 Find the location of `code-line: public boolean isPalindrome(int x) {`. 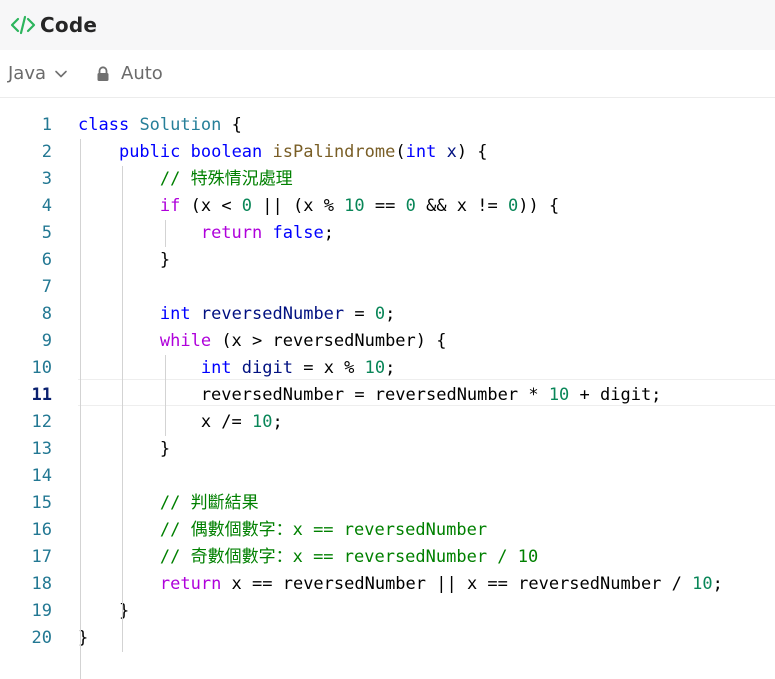

code-line: public boolean isPalindrome(int x) { is located at coordinates (426, 152).